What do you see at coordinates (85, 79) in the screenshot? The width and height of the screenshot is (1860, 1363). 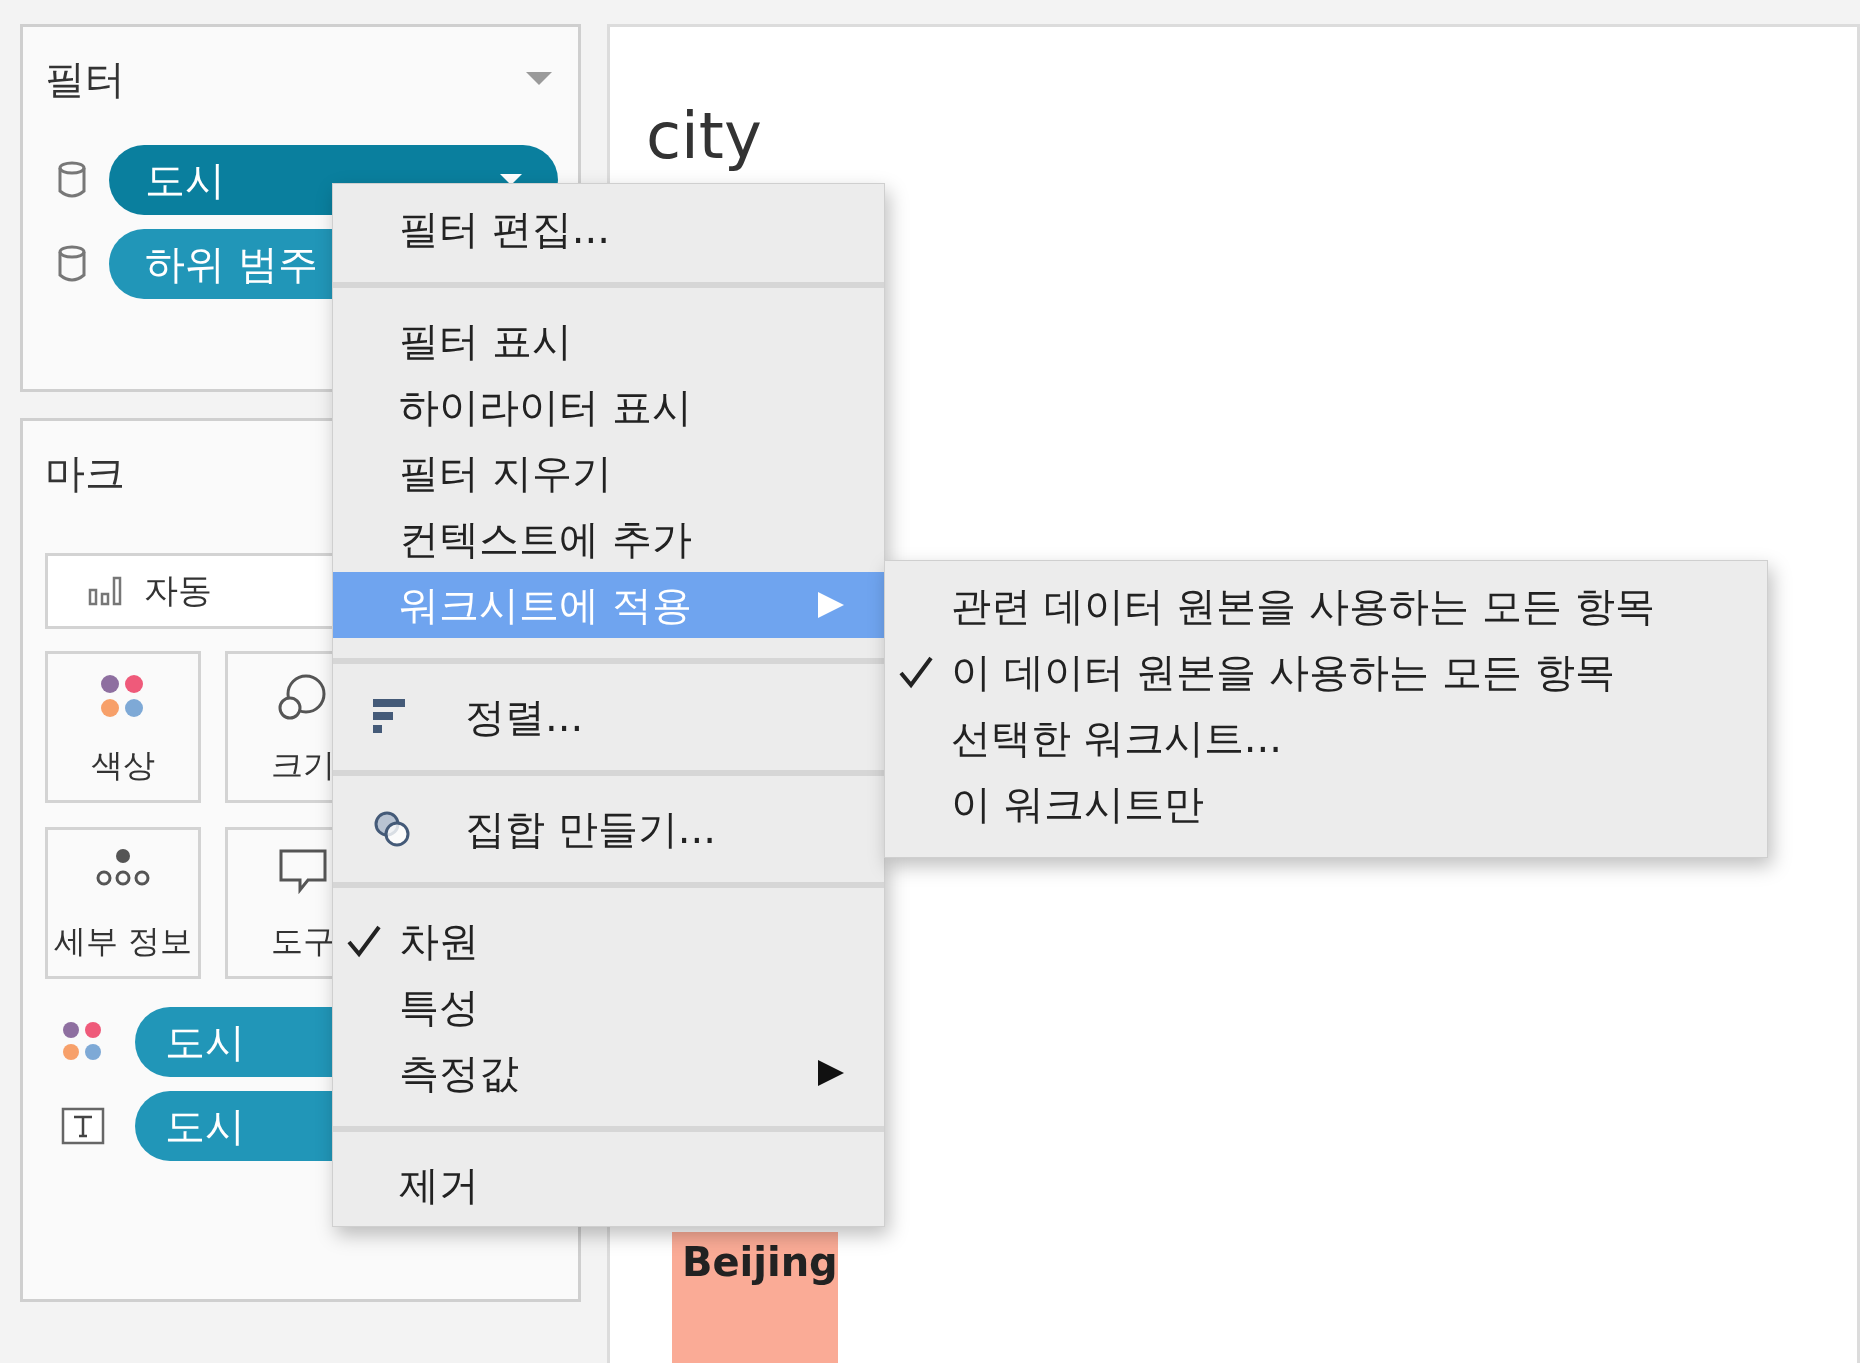 I see `panel-title: 필터` at bounding box center [85, 79].